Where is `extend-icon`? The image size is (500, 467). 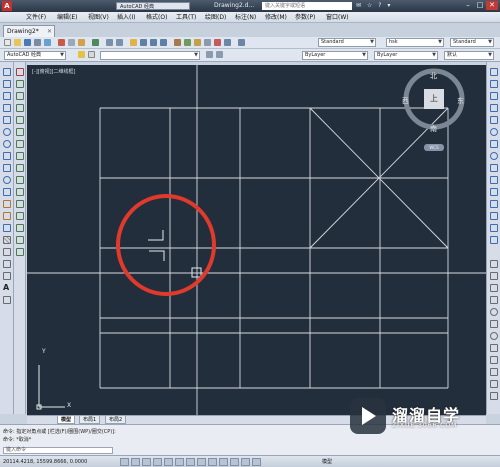 extend-icon is located at coordinates (20, 192).